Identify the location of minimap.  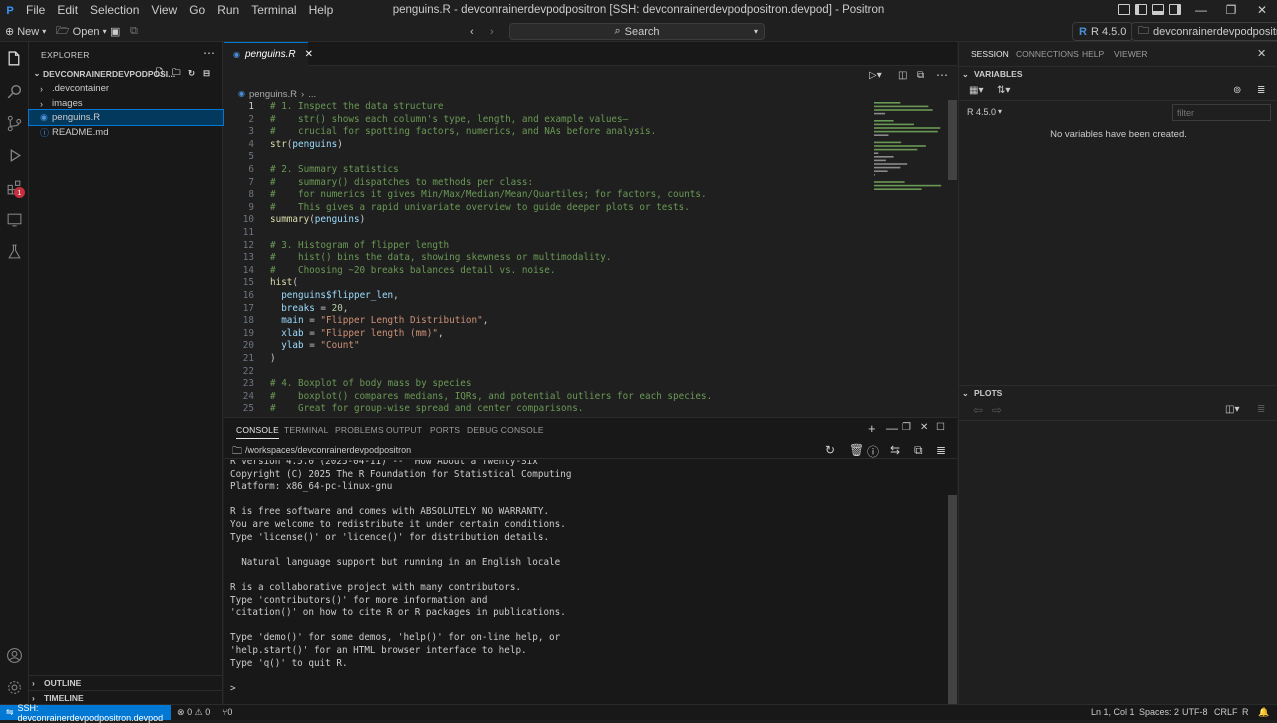
(908, 258).